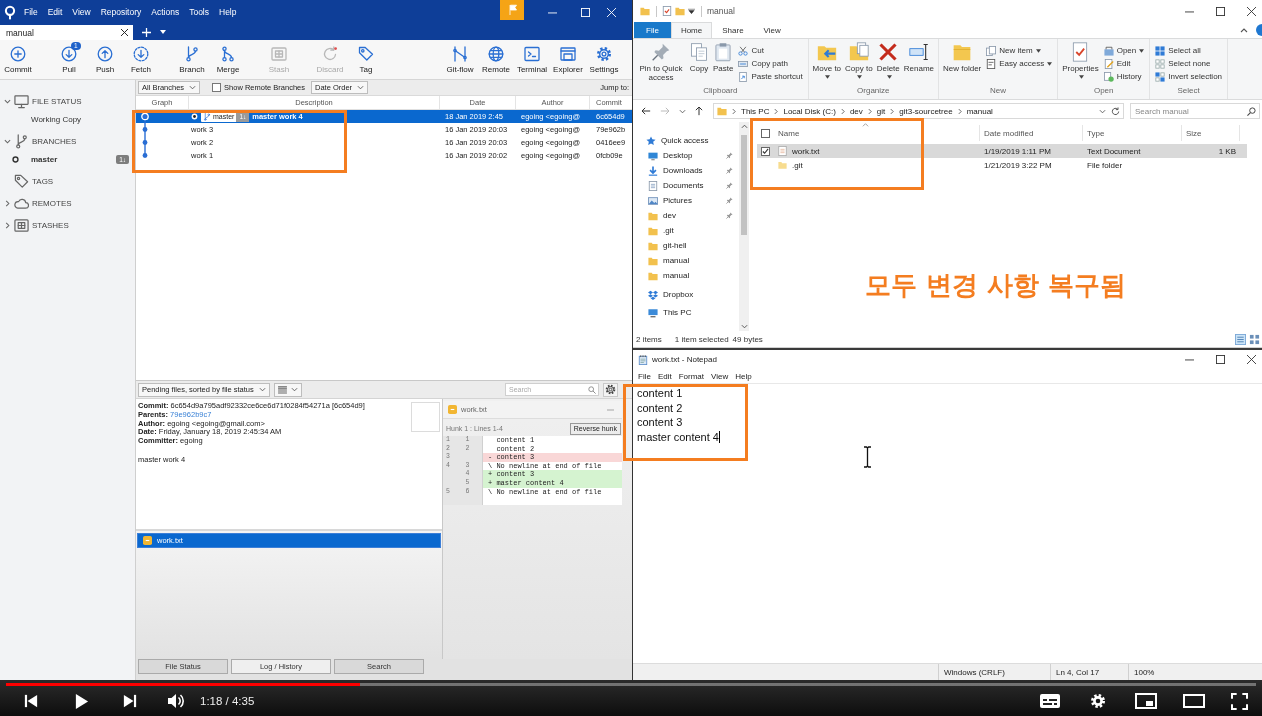 The image size is (1262, 716). I want to click on captions-icon, so click(1050, 701).